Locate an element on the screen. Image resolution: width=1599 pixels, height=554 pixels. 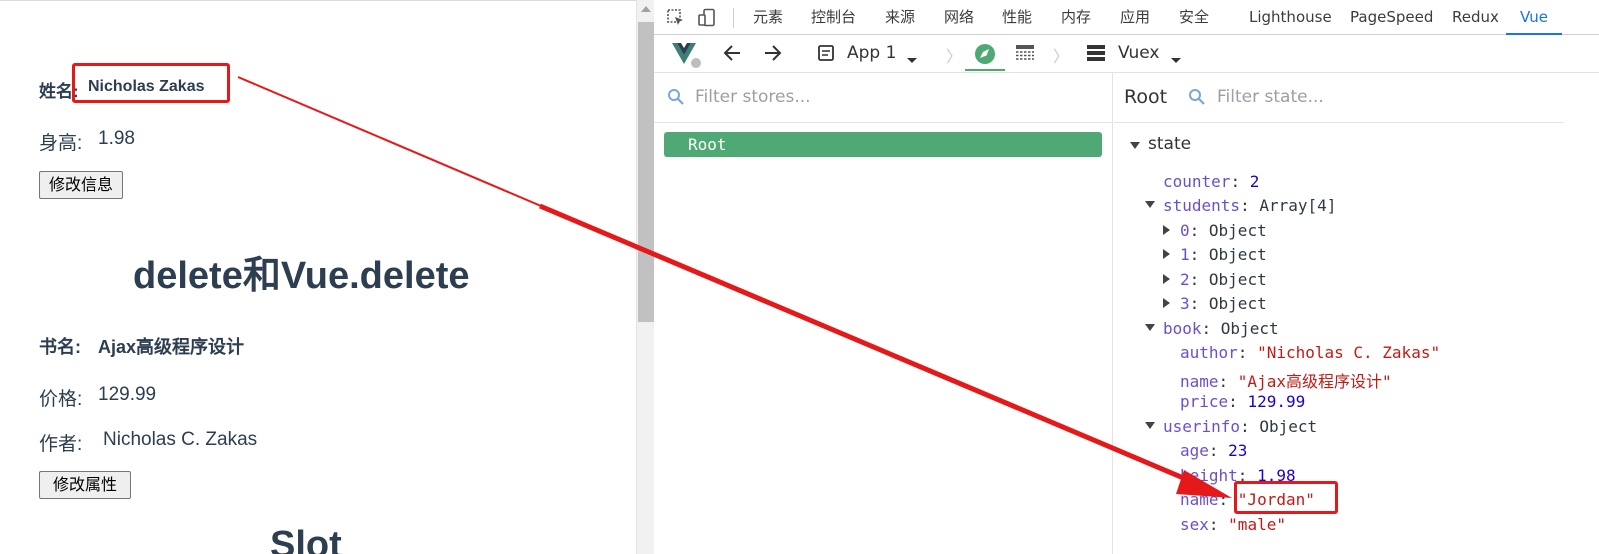
state-row-book-author: author: "Nicholas C. Zakas" is located at coordinates (1310, 352).